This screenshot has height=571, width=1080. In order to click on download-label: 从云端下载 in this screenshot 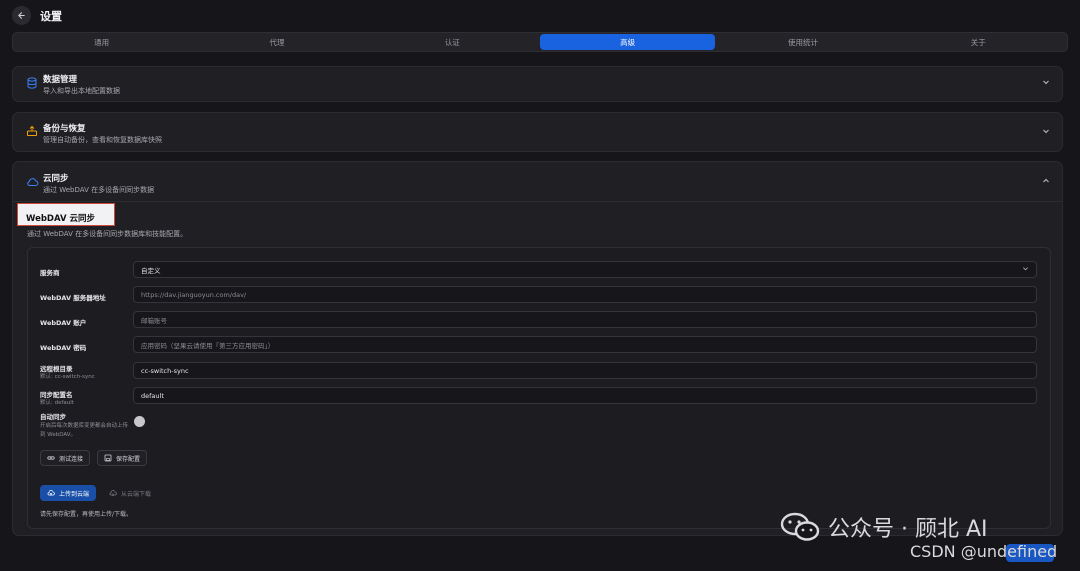, I will do `click(136, 494)`.